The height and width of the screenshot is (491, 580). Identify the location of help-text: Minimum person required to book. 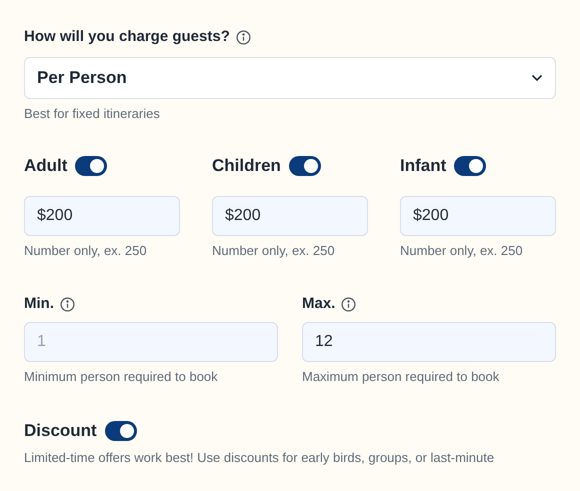
(121, 377).